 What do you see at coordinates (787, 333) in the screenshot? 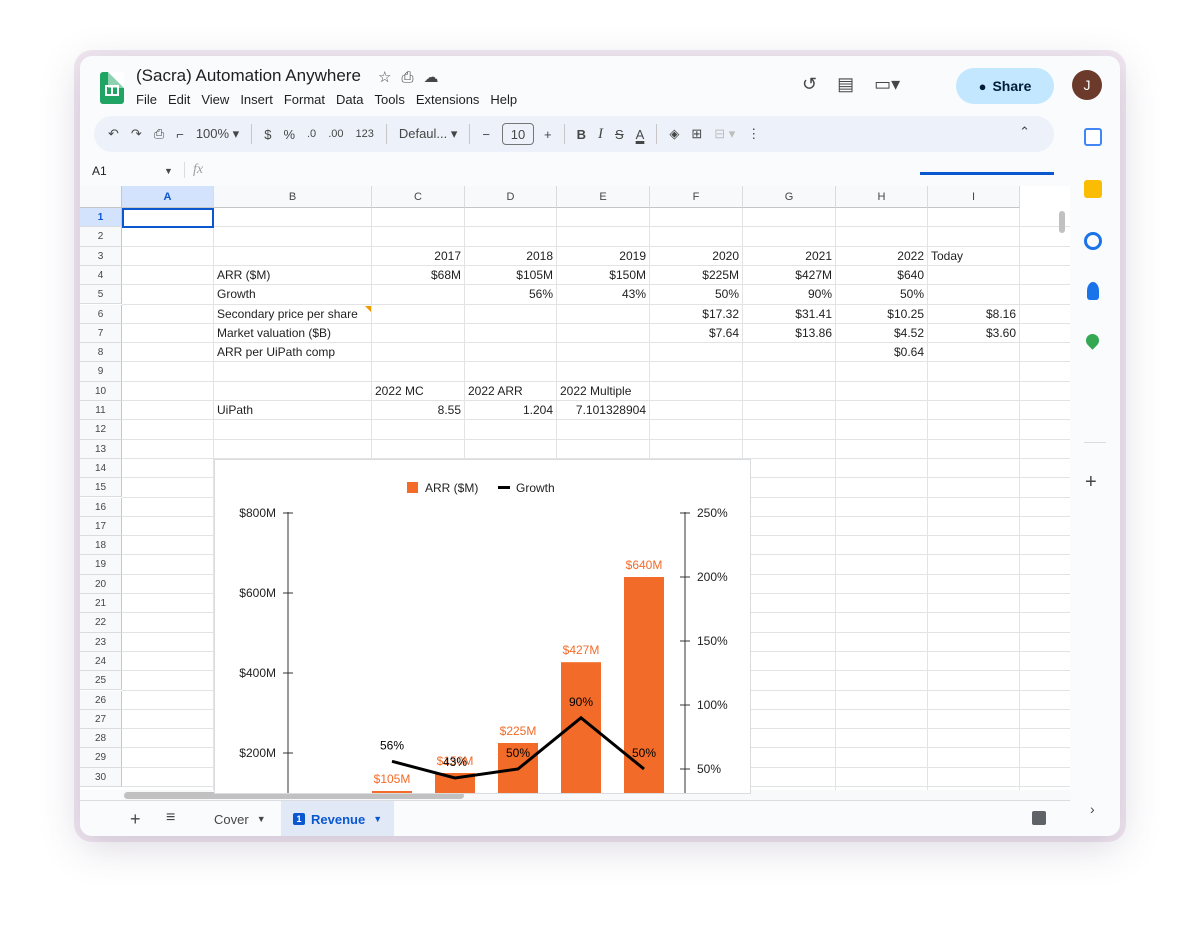
I see `valuation-value: $13.86` at bounding box center [787, 333].